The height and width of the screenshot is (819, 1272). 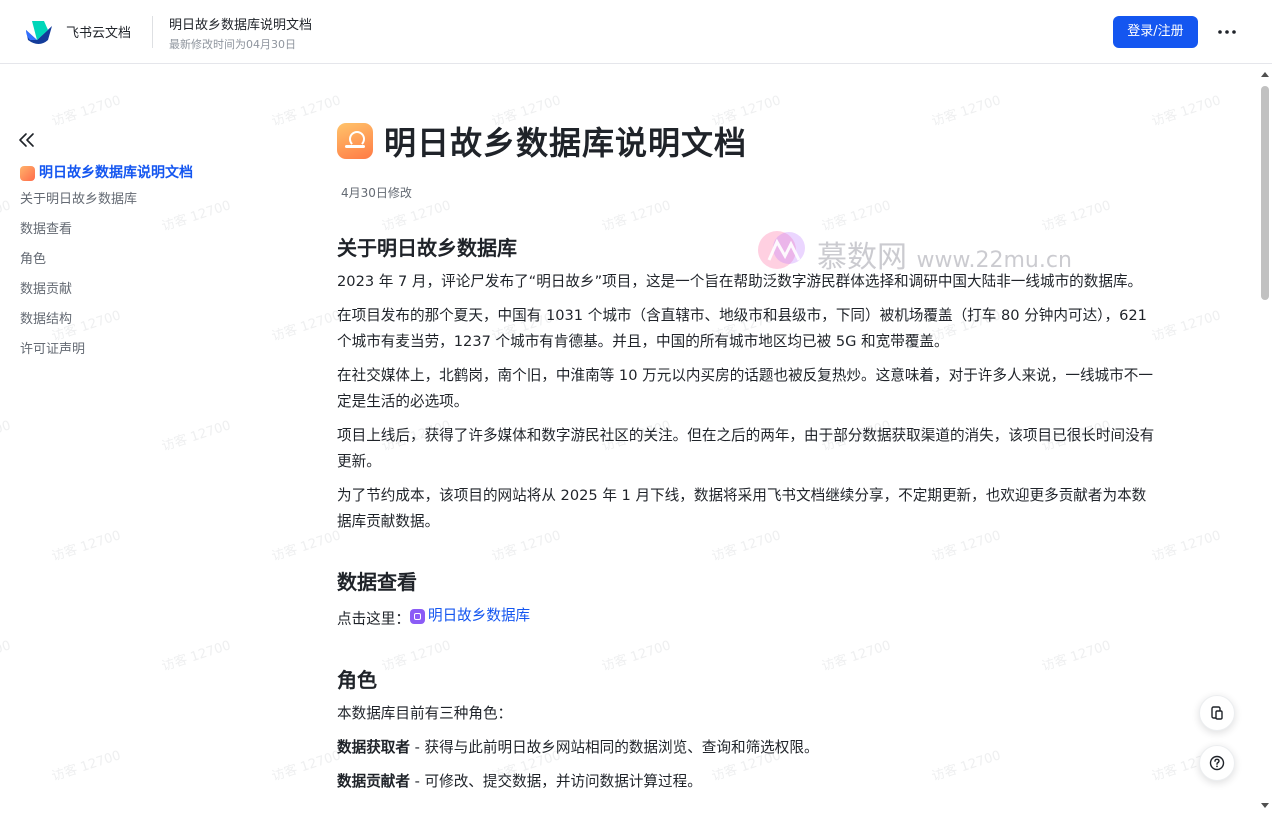 What do you see at coordinates (1155, 32) in the screenshot?
I see `login-register-button: 登录/注册` at bounding box center [1155, 32].